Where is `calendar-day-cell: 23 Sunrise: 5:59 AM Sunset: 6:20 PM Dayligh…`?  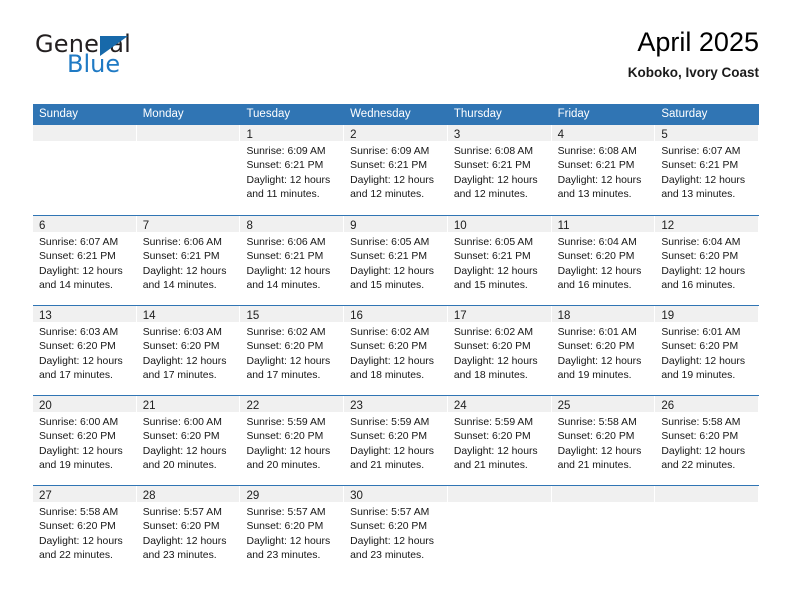
calendar-day-cell: 23 Sunrise: 5:59 AM Sunset: 6:20 PM Dayligh… is located at coordinates (396, 440).